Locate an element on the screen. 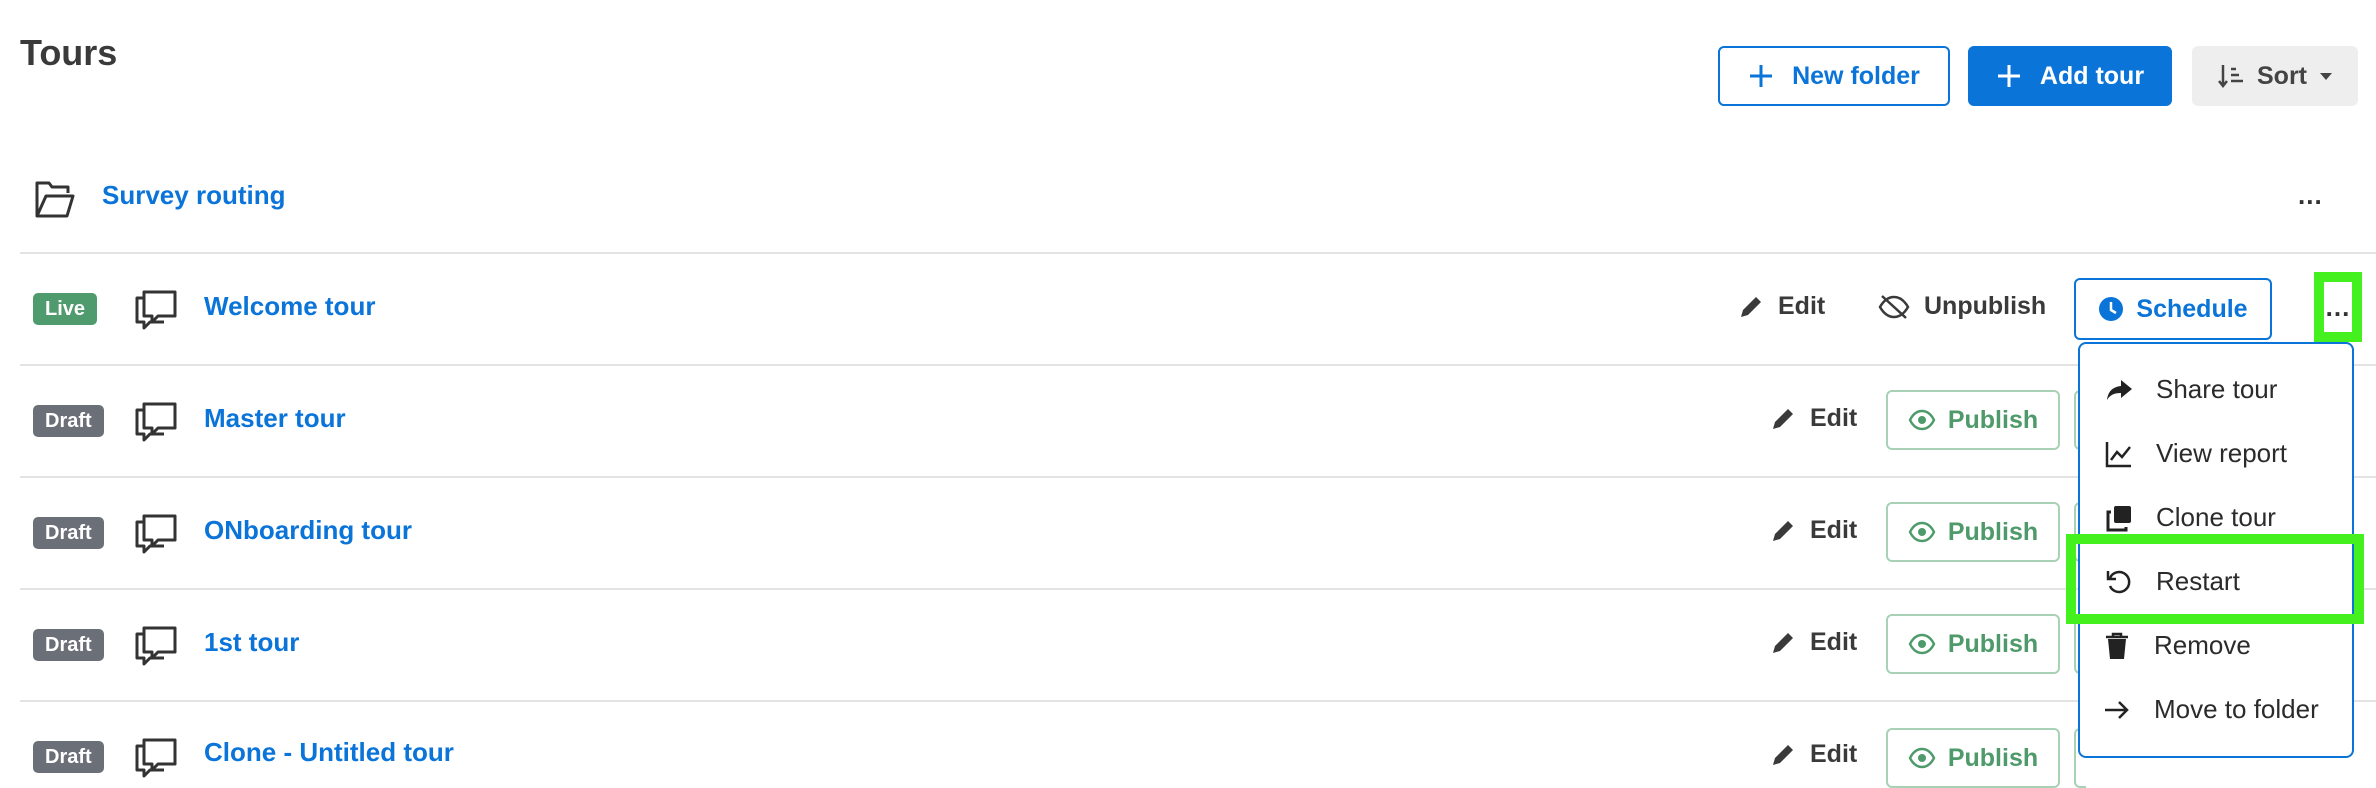 The height and width of the screenshot is (788, 2376). menu-item-clone-tour: Clone tour is located at coordinates (2190, 517).